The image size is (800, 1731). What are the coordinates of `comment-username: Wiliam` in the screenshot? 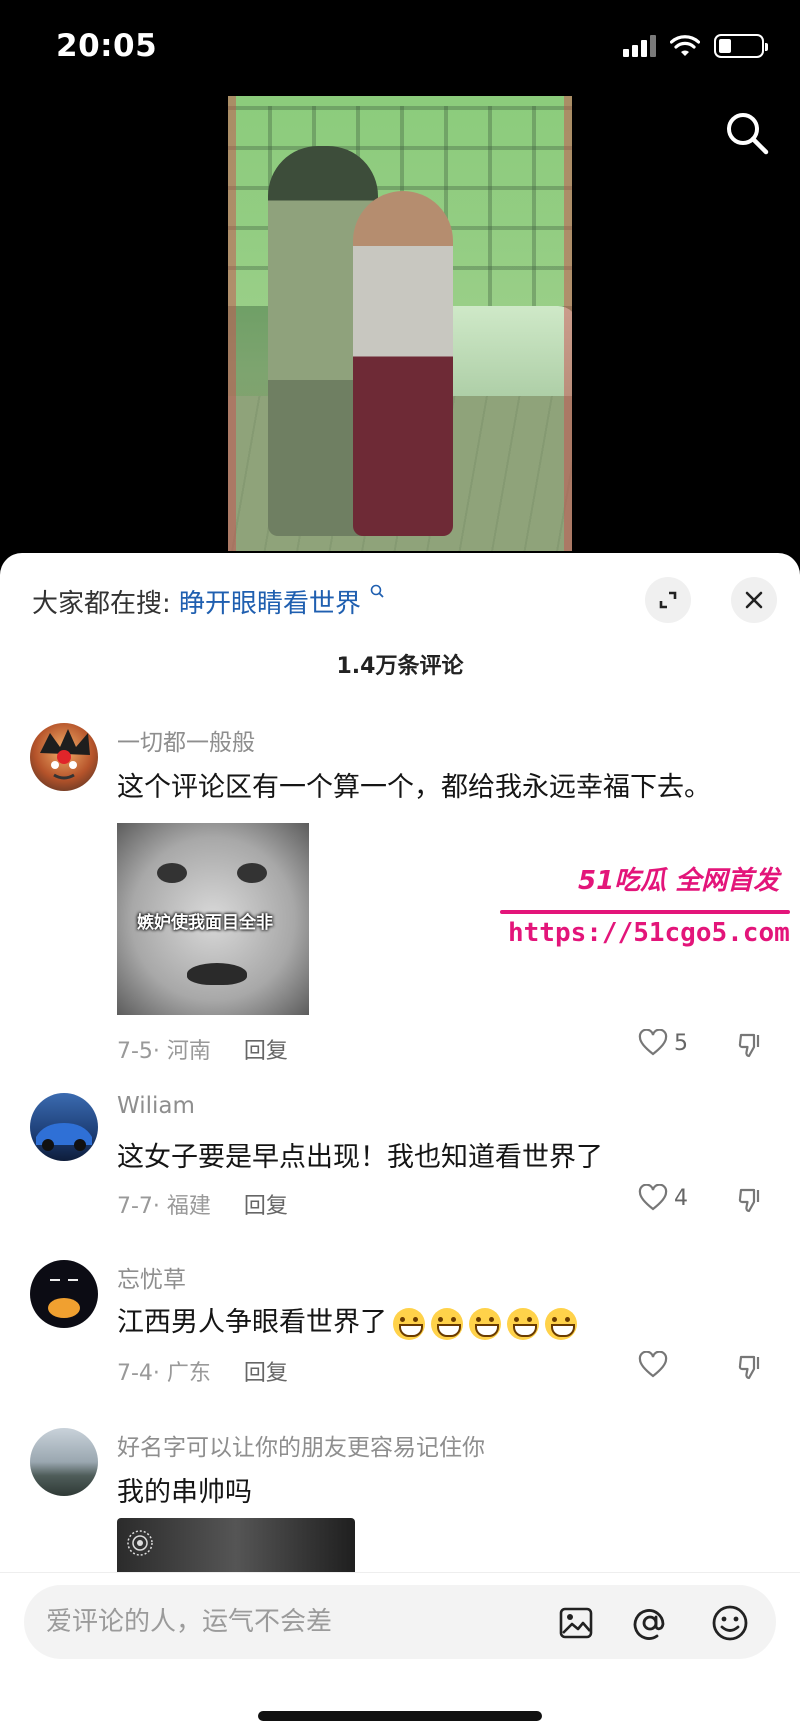 It's located at (156, 1106).